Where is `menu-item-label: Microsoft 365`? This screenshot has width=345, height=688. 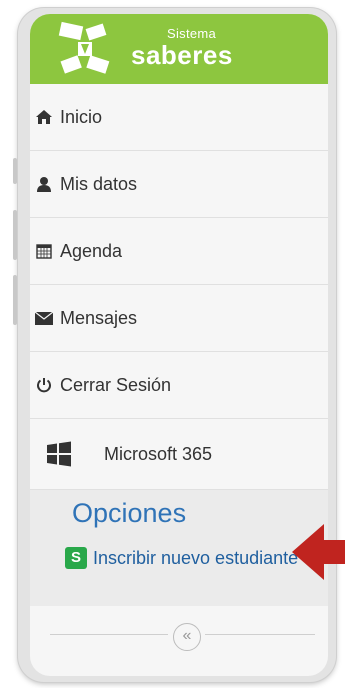 menu-item-label: Microsoft 365 is located at coordinates (158, 453).